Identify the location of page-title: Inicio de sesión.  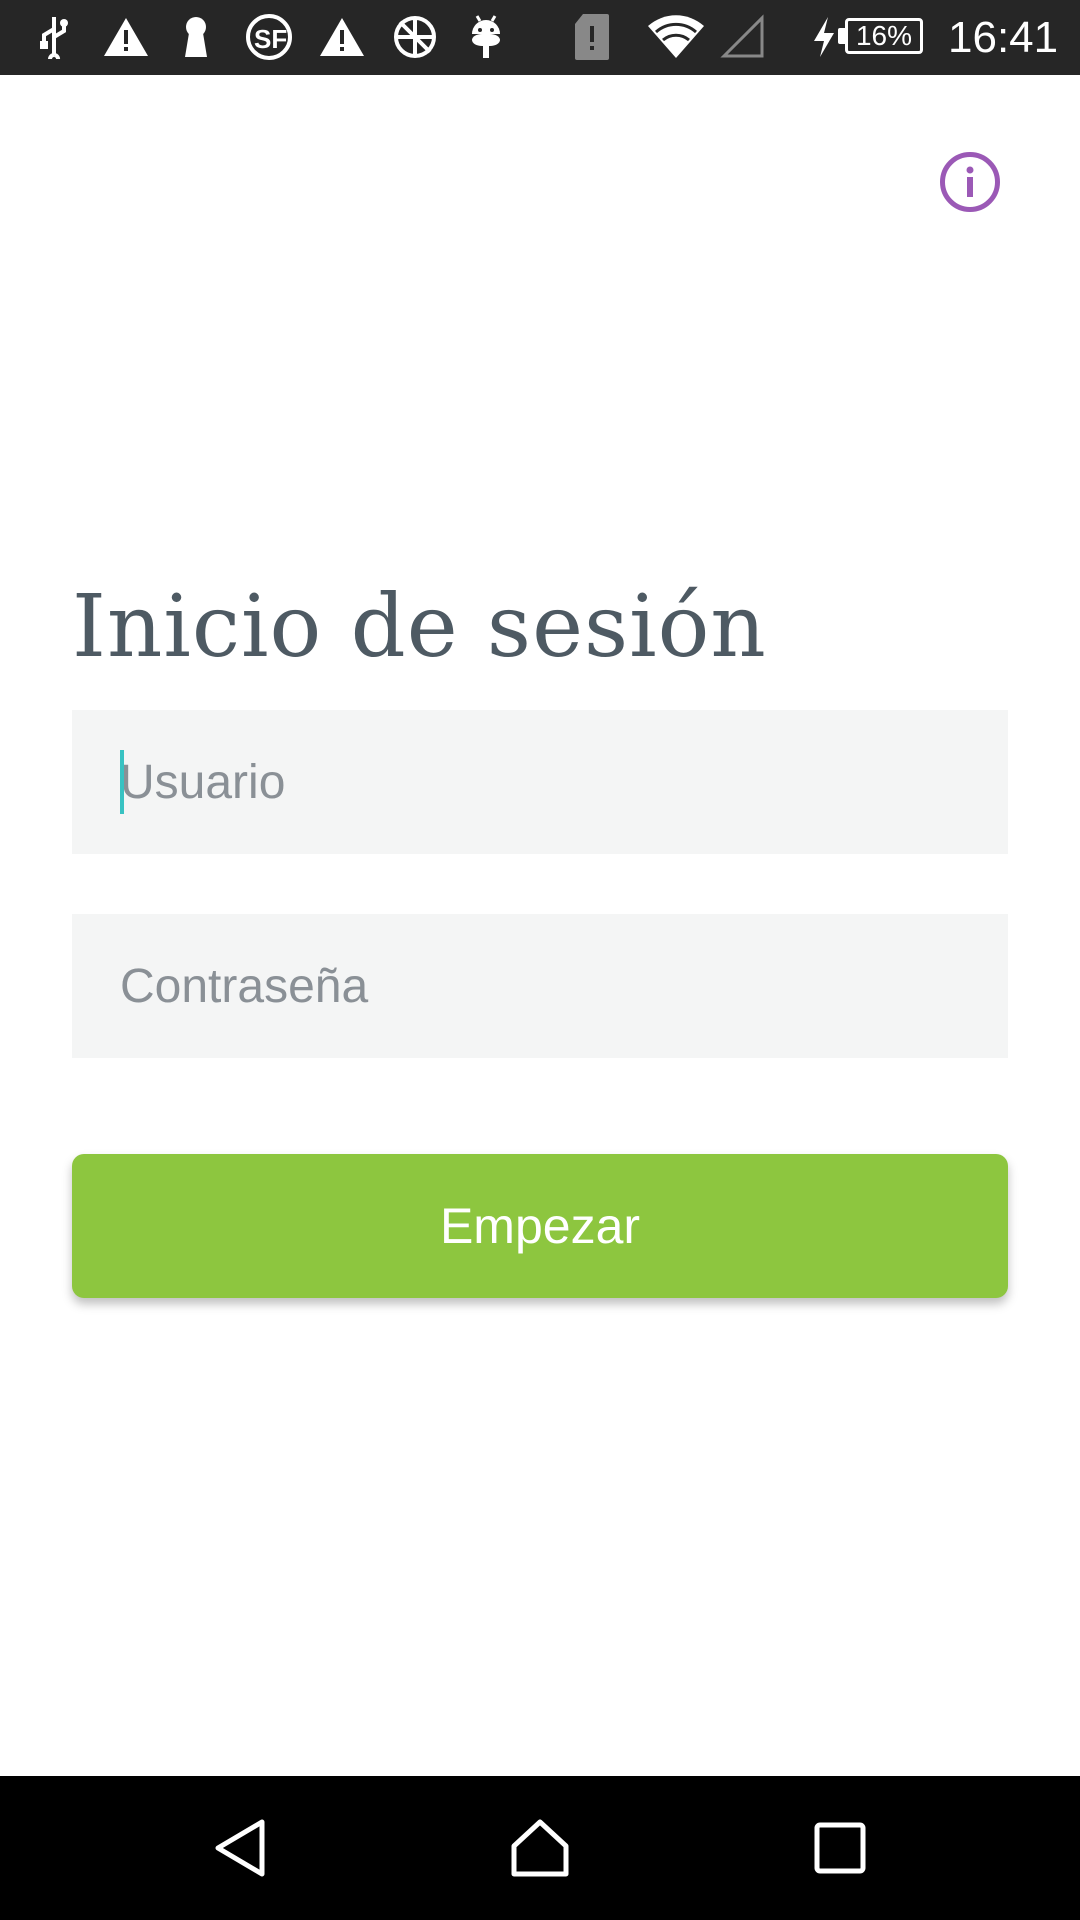
(419, 627).